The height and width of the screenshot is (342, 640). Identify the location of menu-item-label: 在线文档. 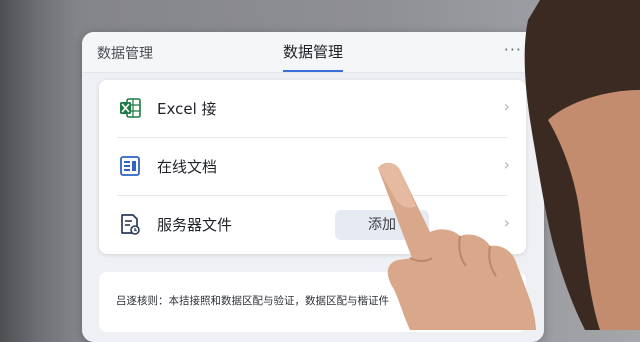
(187, 167).